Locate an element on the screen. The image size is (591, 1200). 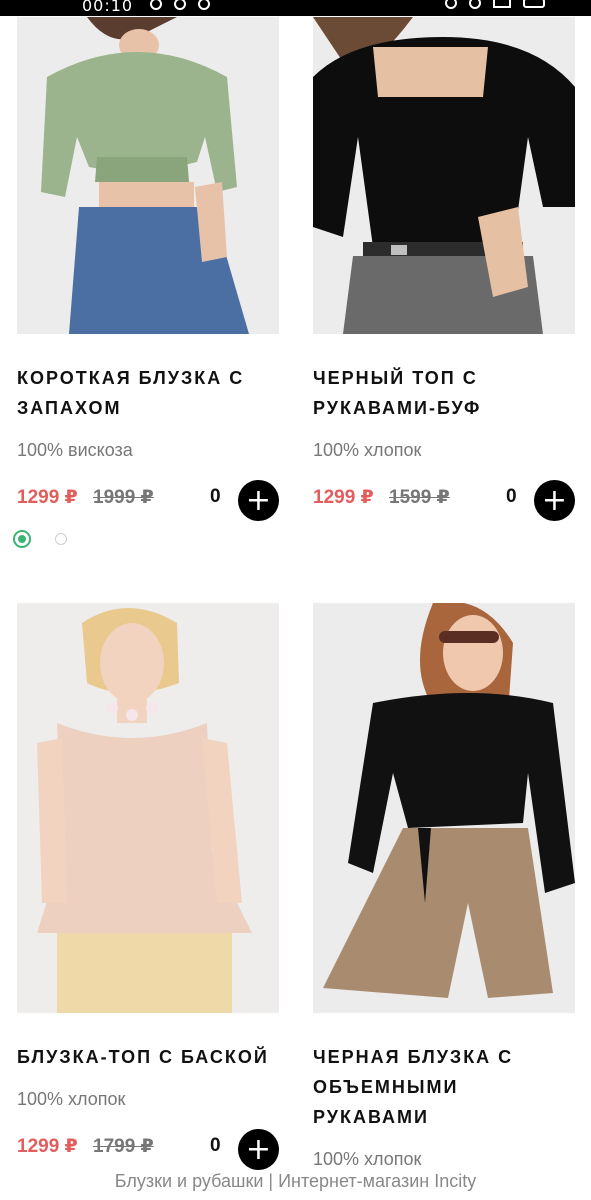
color-swatch-selected is located at coordinates (22, 539).